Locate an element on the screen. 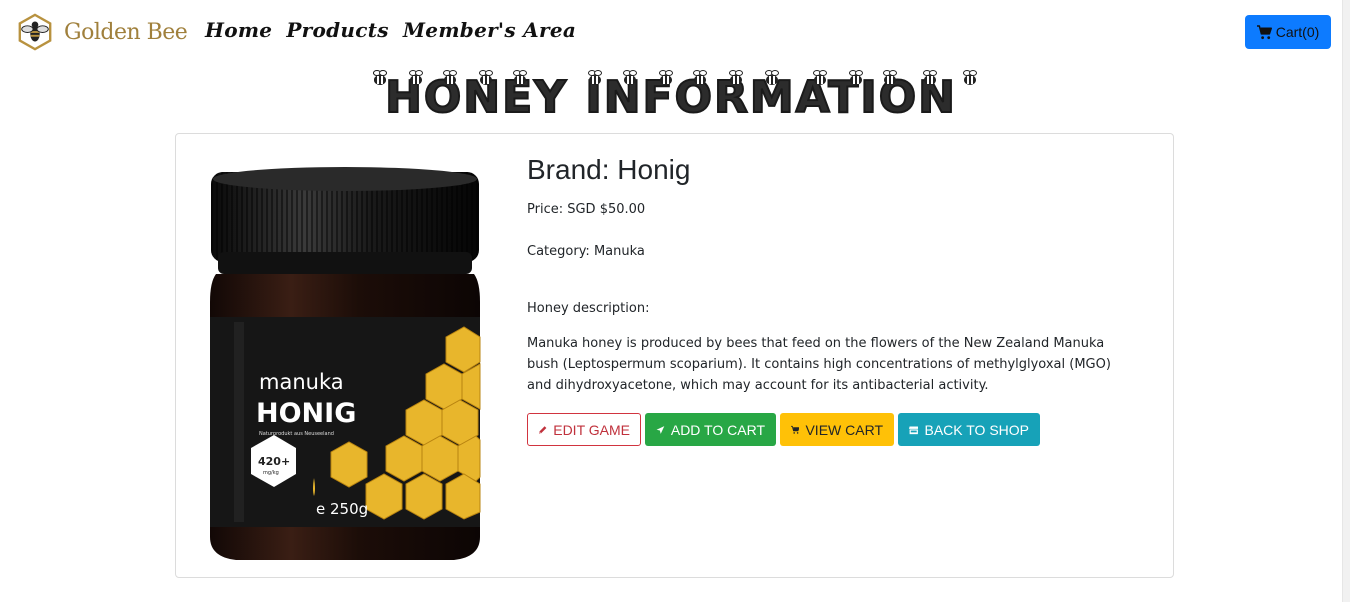  back-to-shop-label: BACK TO SHOP is located at coordinates (976, 429).